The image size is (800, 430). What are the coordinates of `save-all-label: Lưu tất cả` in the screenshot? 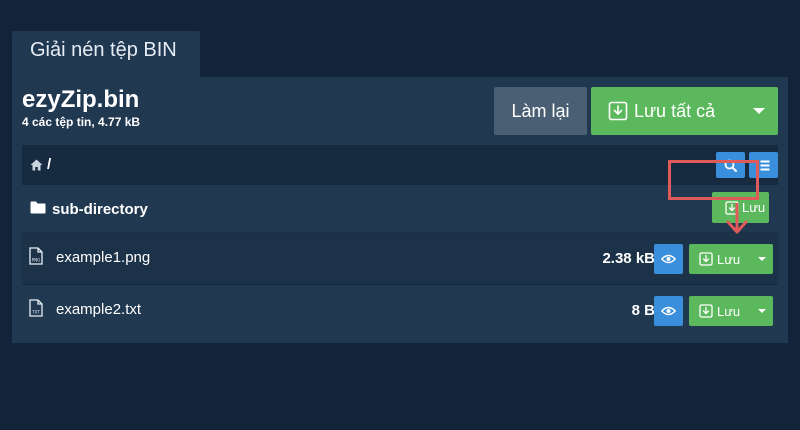 It's located at (675, 110).